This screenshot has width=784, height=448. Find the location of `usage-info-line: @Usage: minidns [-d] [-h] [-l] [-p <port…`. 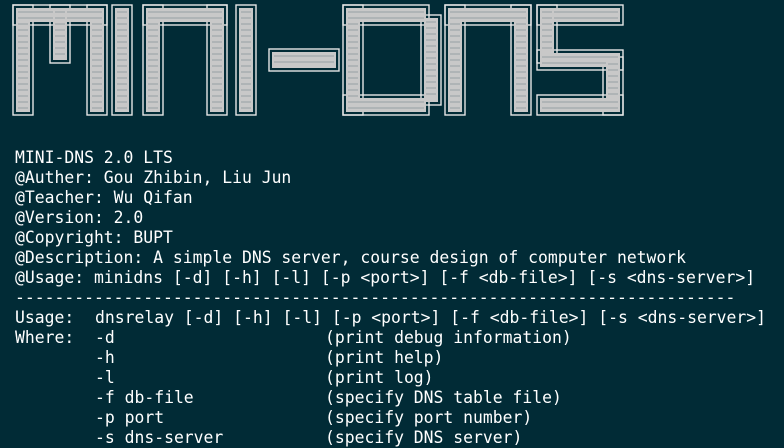

usage-info-line: @Usage: minidns [-d] [-h] [-l] [-p <port… is located at coordinates (385, 277).